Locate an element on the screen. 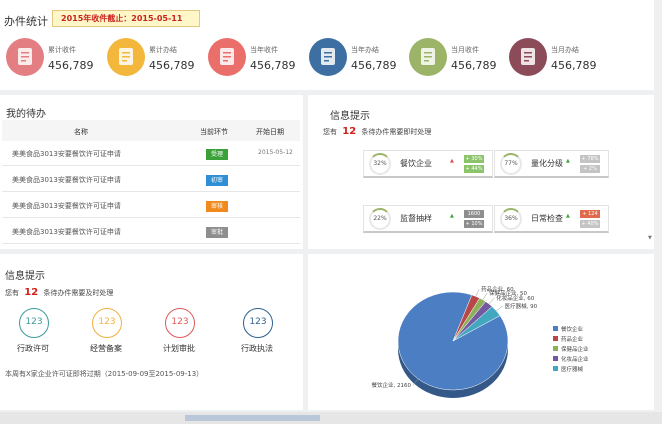 The height and width of the screenshot is (424, 662). col-stage: 当前环节 is located at coordinates (214, 132).